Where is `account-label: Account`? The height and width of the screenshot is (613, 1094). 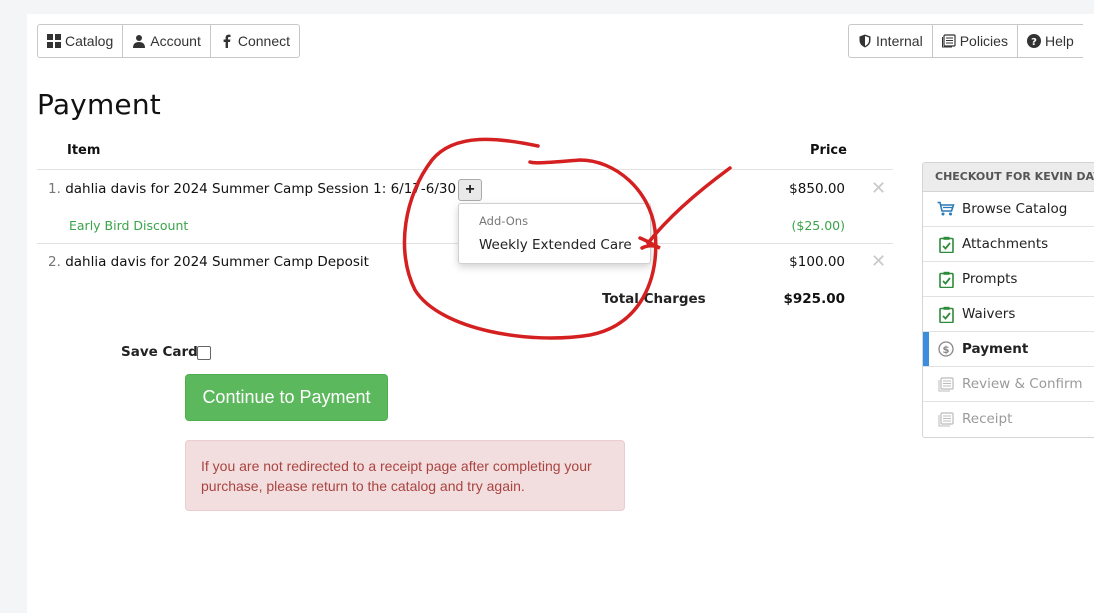
account-label: Account is located at coordinates (175, 41).